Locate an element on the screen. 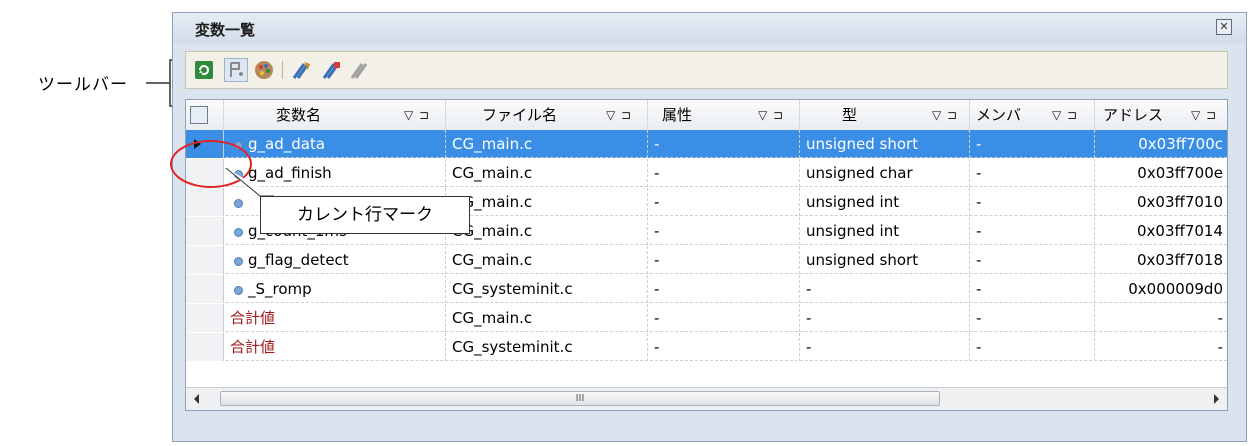 The height and width of the screenshot is (446, 1250). cell-address: 0x03ff700e is located at coordinates (1180, 173).